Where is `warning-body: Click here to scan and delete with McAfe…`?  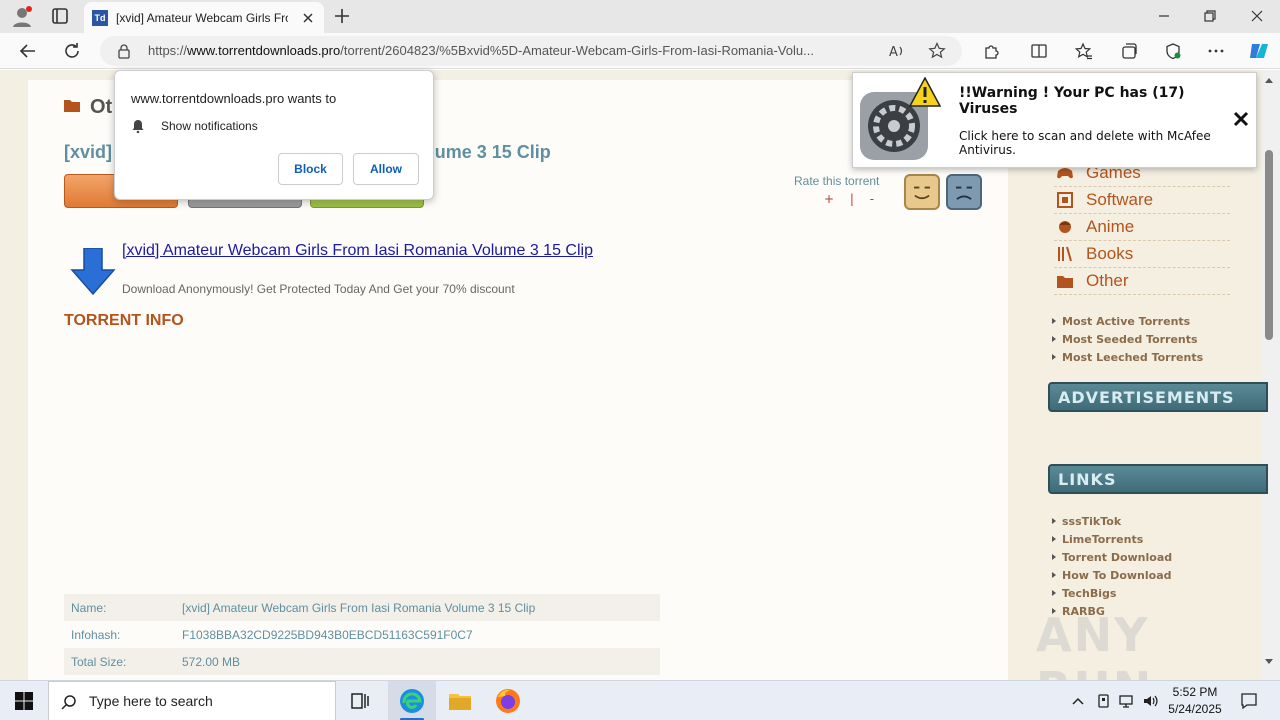 warning-body: Click here to scan and delete with McAfe… is located at coordinates (1085, 143).